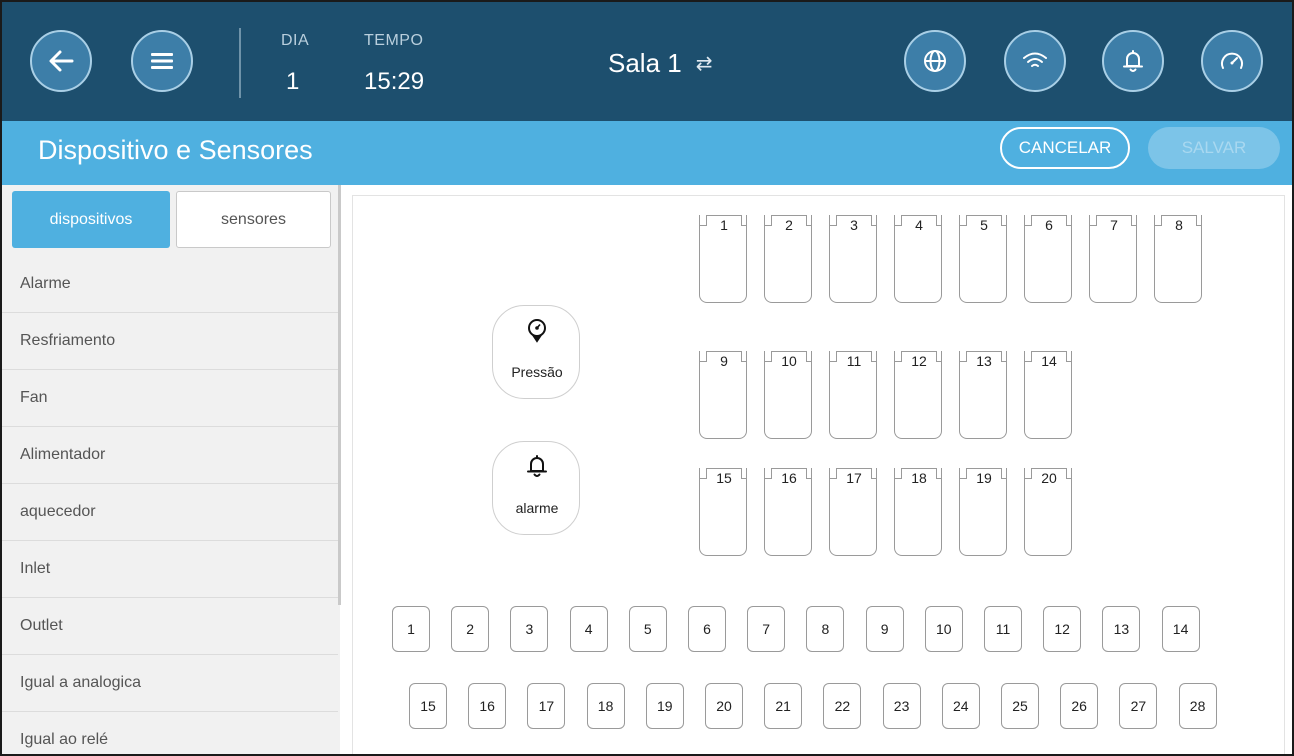 The height and width of the screenshot is (756, 1294). Describe the element at coordinates (1079, 706) in the screenshot. I see `port-box: 26` at that location.